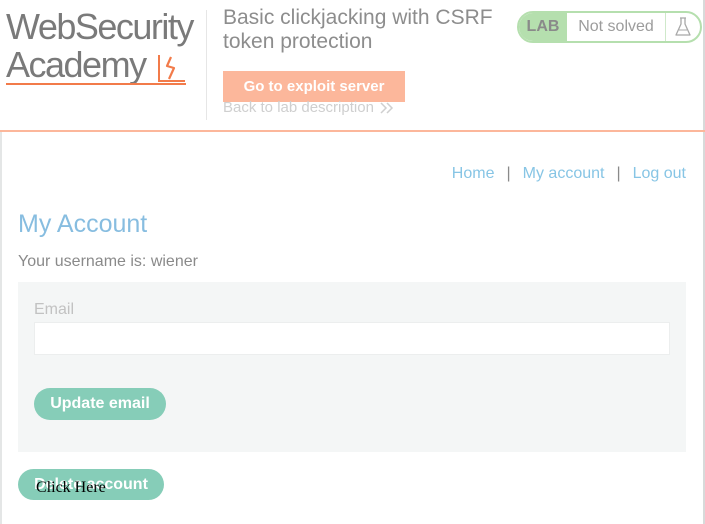  I want to click on page-title: My Account, so click(83, 224).